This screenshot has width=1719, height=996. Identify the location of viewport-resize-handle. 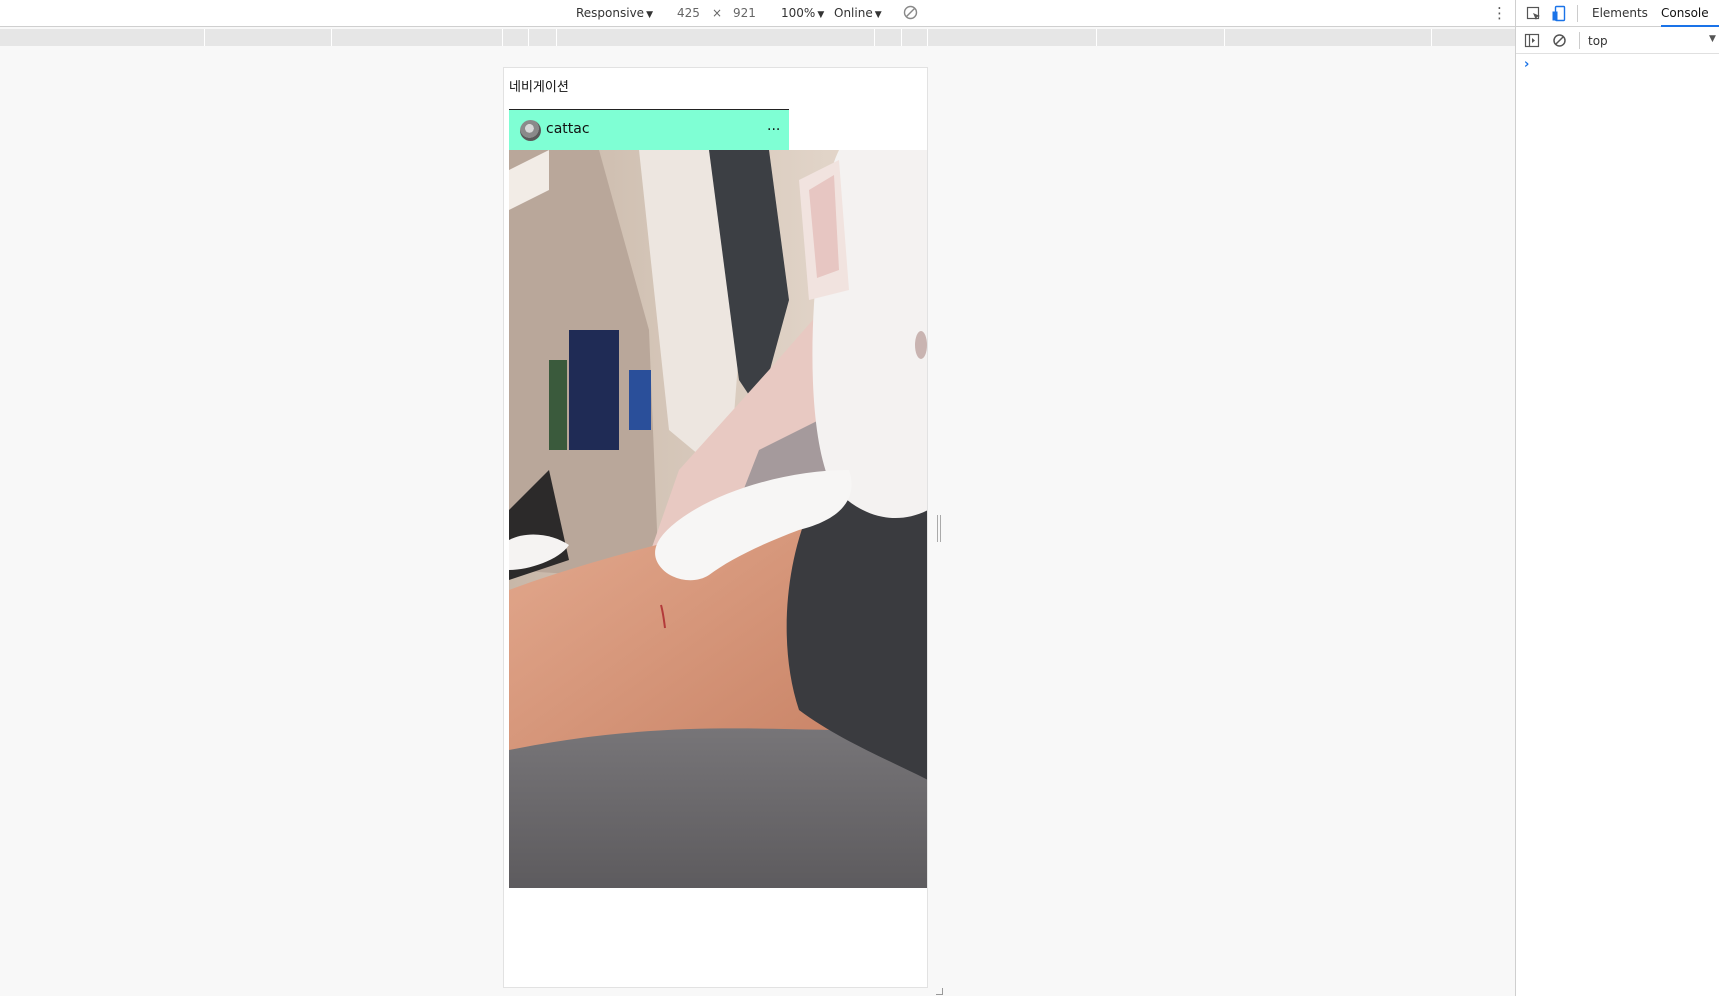
(939, 528).